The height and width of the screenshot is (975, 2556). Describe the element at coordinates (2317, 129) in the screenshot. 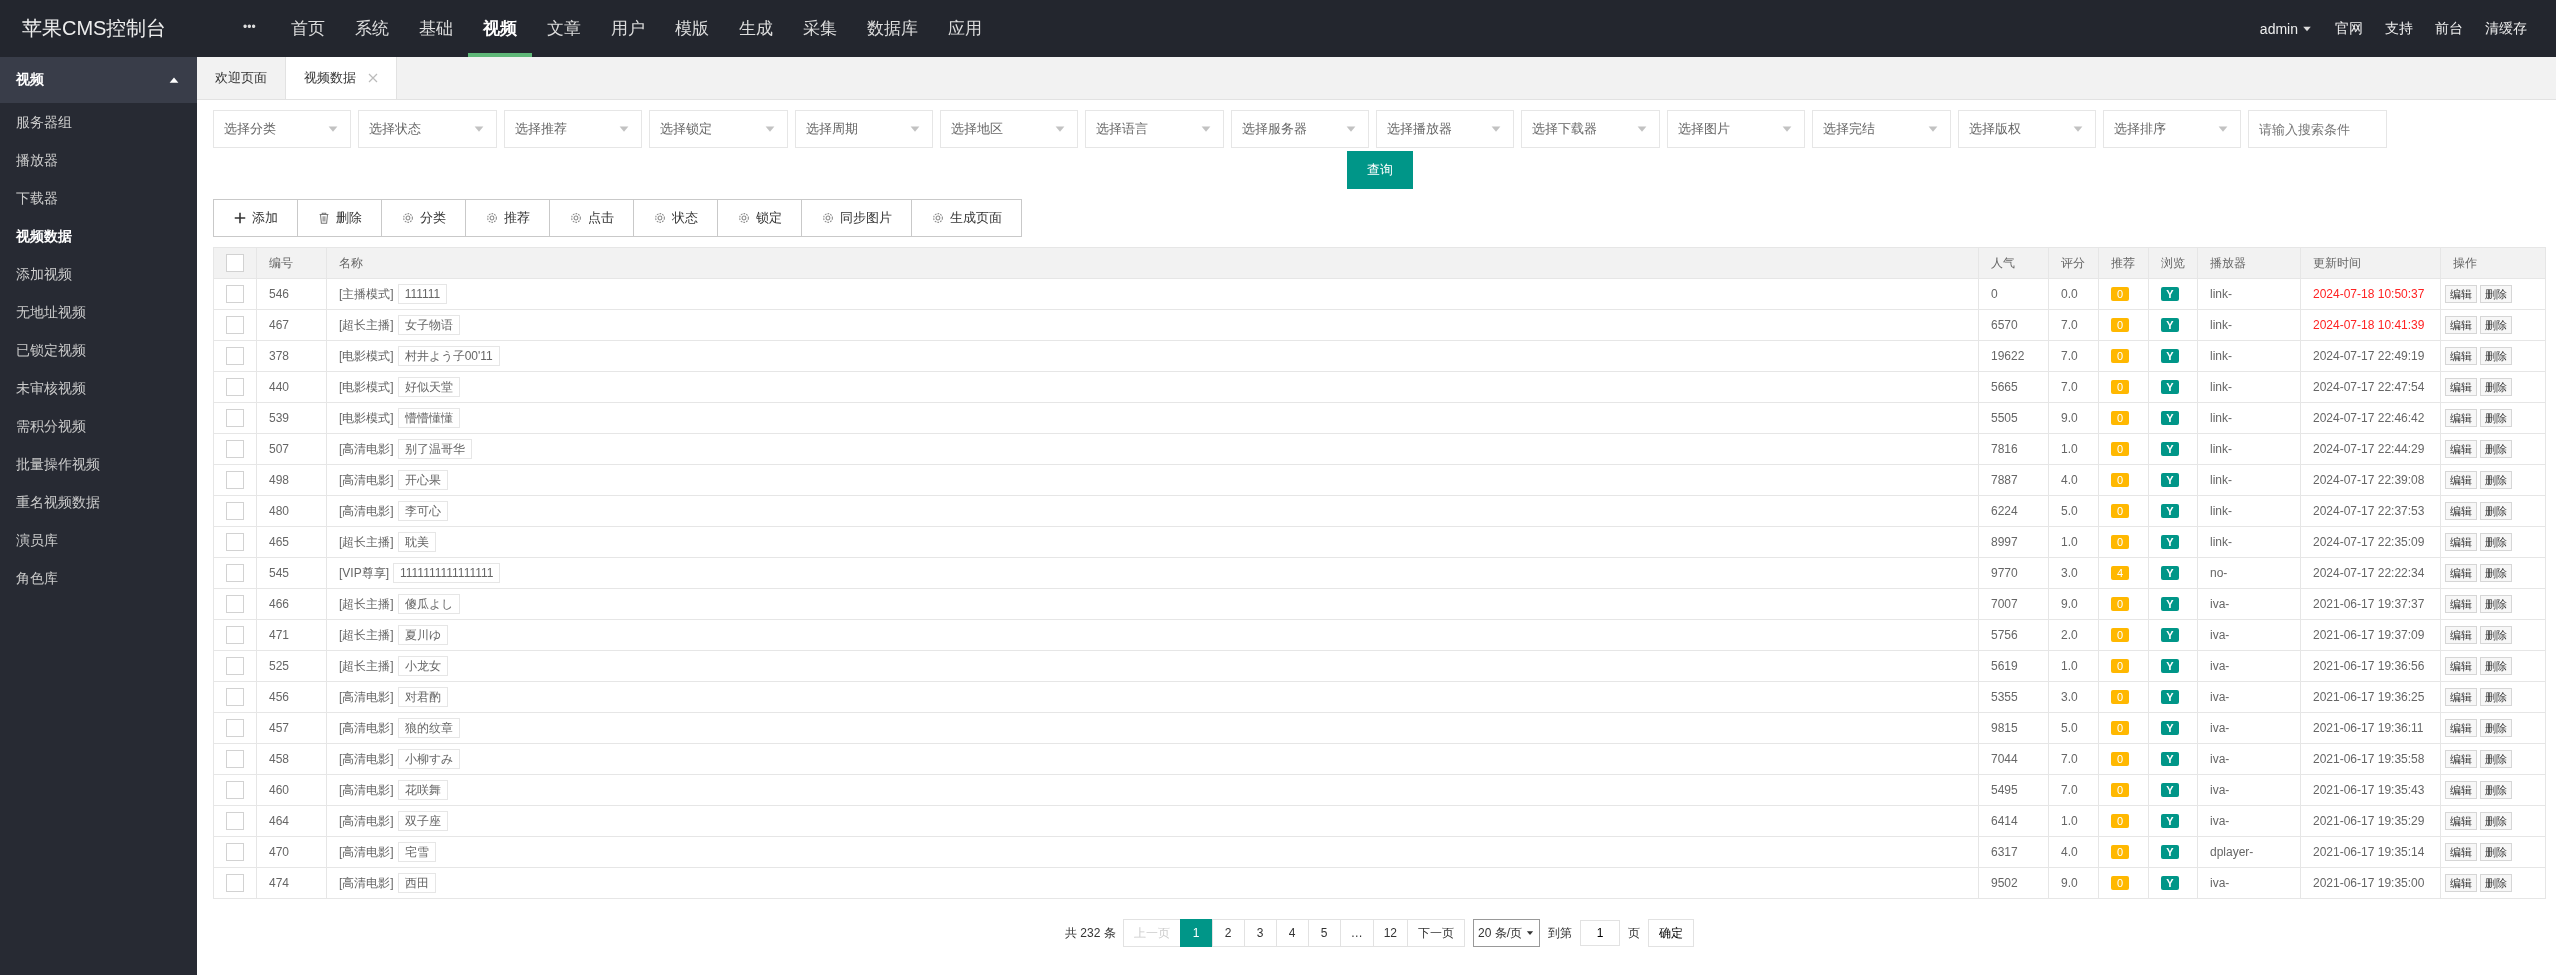

I see `search-field: 请输入搜索条件` at that location.